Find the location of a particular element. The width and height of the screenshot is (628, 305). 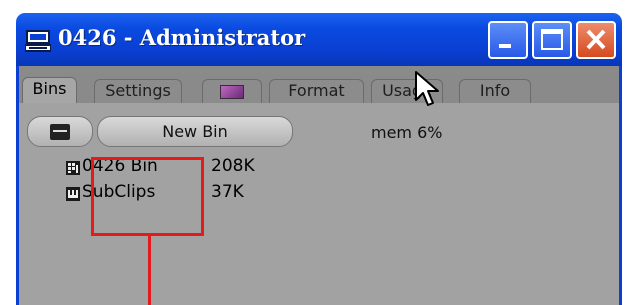

tab-info: Info is located at coordinates (495, 91).